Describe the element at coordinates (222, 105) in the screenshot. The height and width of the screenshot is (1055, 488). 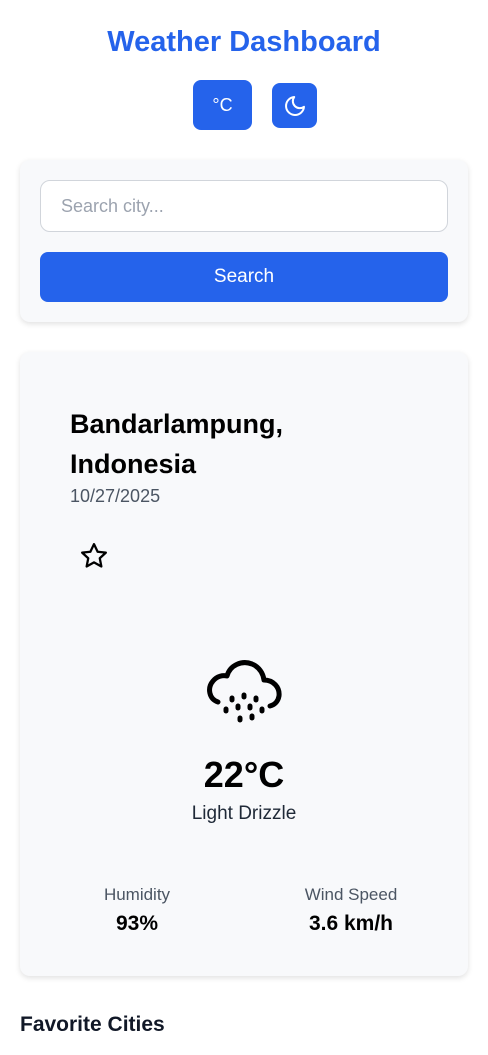
I see `unit-toggle-button: °C` at that location.